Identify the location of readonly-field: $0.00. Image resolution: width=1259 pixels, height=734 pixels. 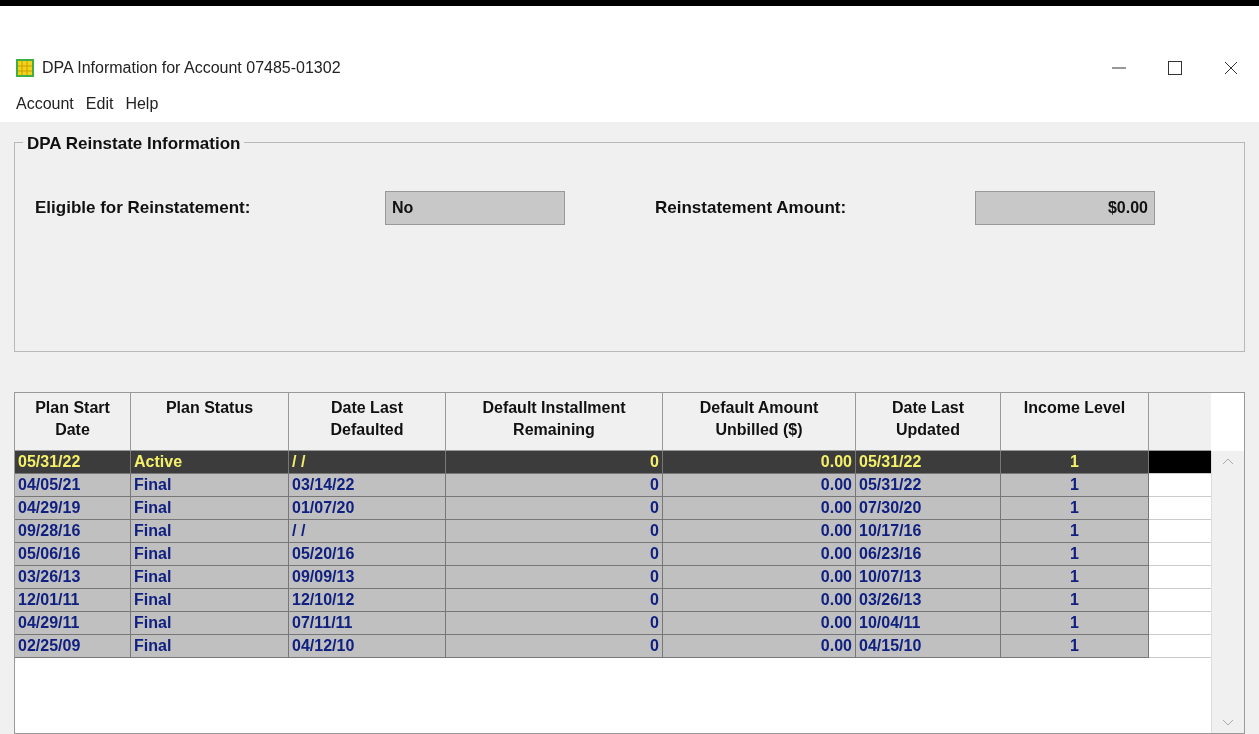
(1065, 208).